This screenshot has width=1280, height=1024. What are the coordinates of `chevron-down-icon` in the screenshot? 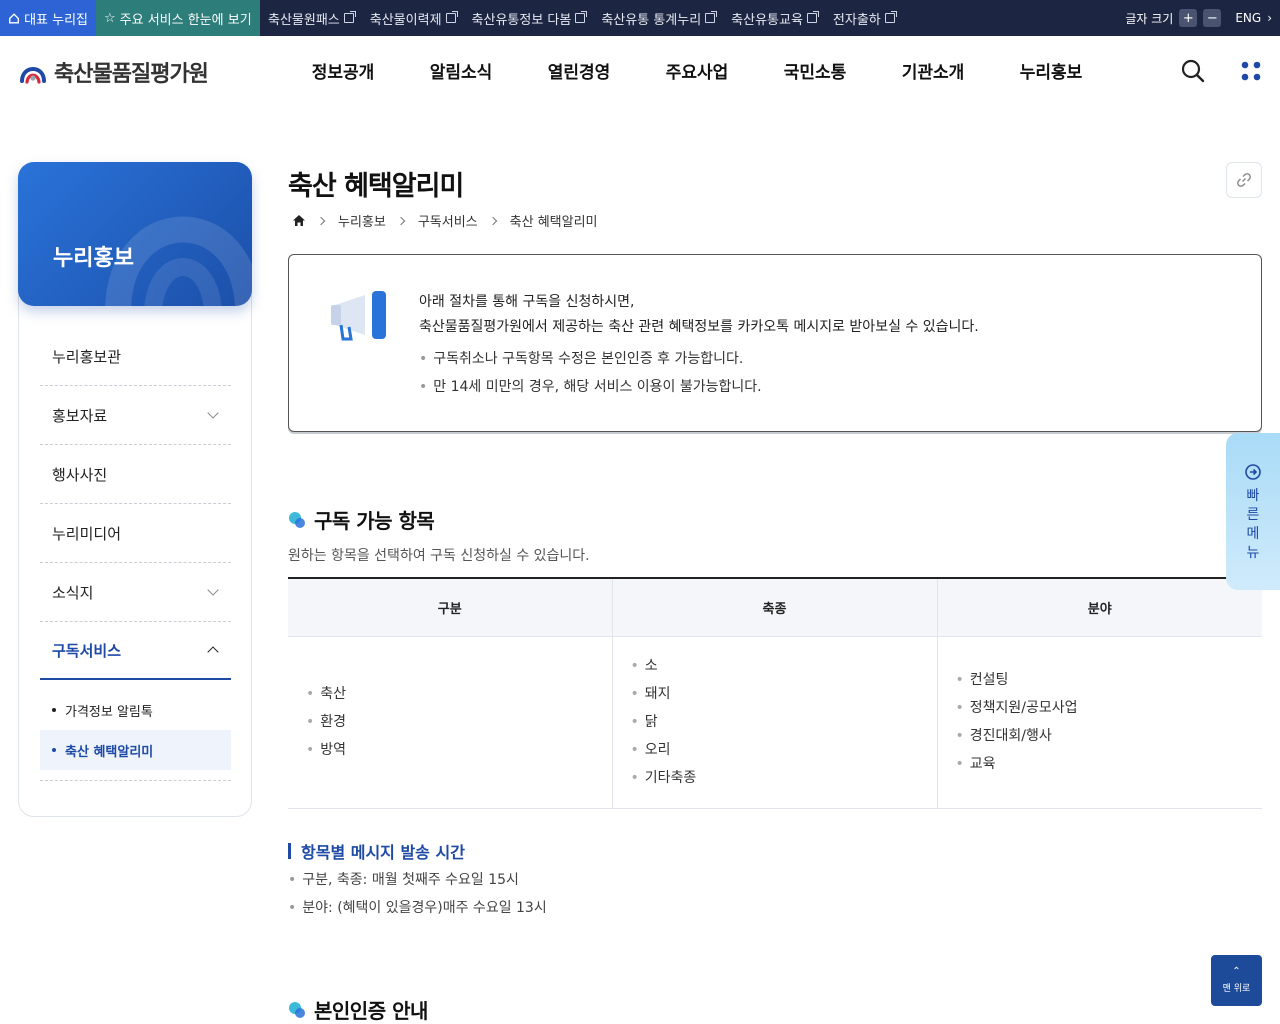 It's located at (213, 413).